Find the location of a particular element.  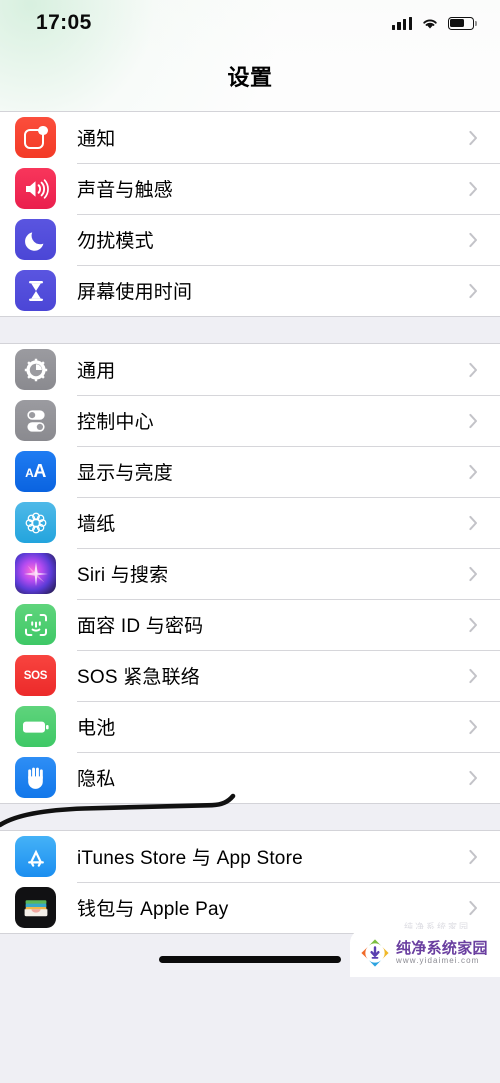

cellular-signal-icon is located at coordinates (401, 23).